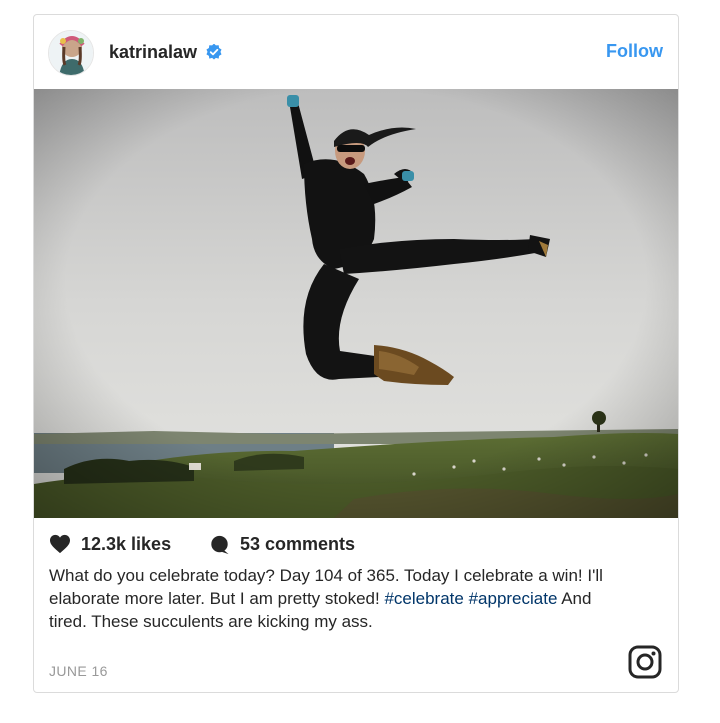  What do you see at coordinates (297, 544) in the screenshot?
I see `comments-count: 53 comments` at bounding box center [297, 544].